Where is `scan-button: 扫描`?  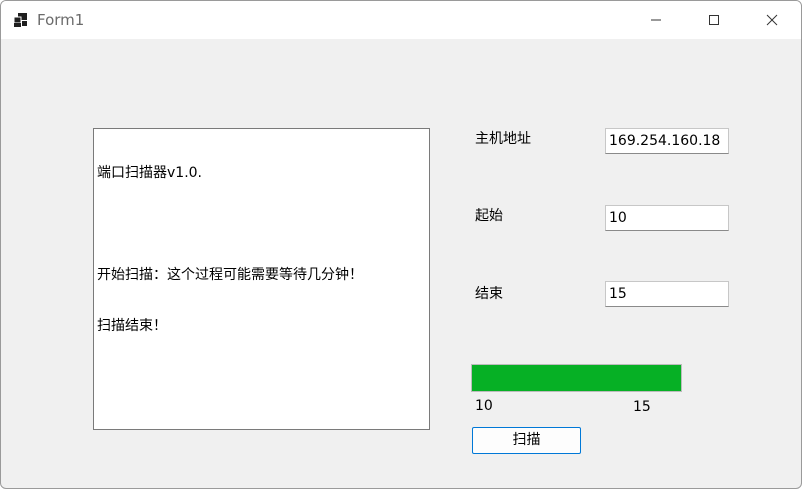
scan-button: 扫描 is located at coordinates (526, 440).